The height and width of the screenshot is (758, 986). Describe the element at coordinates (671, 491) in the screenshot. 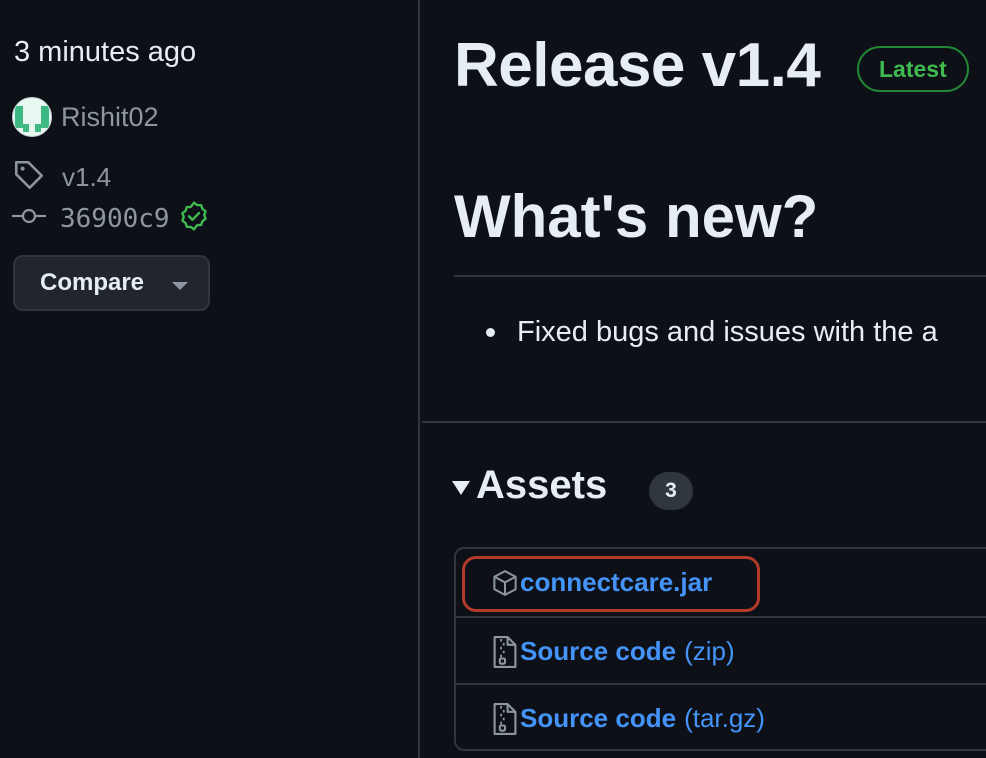

I see `assets-count-badge: 3` at that location.